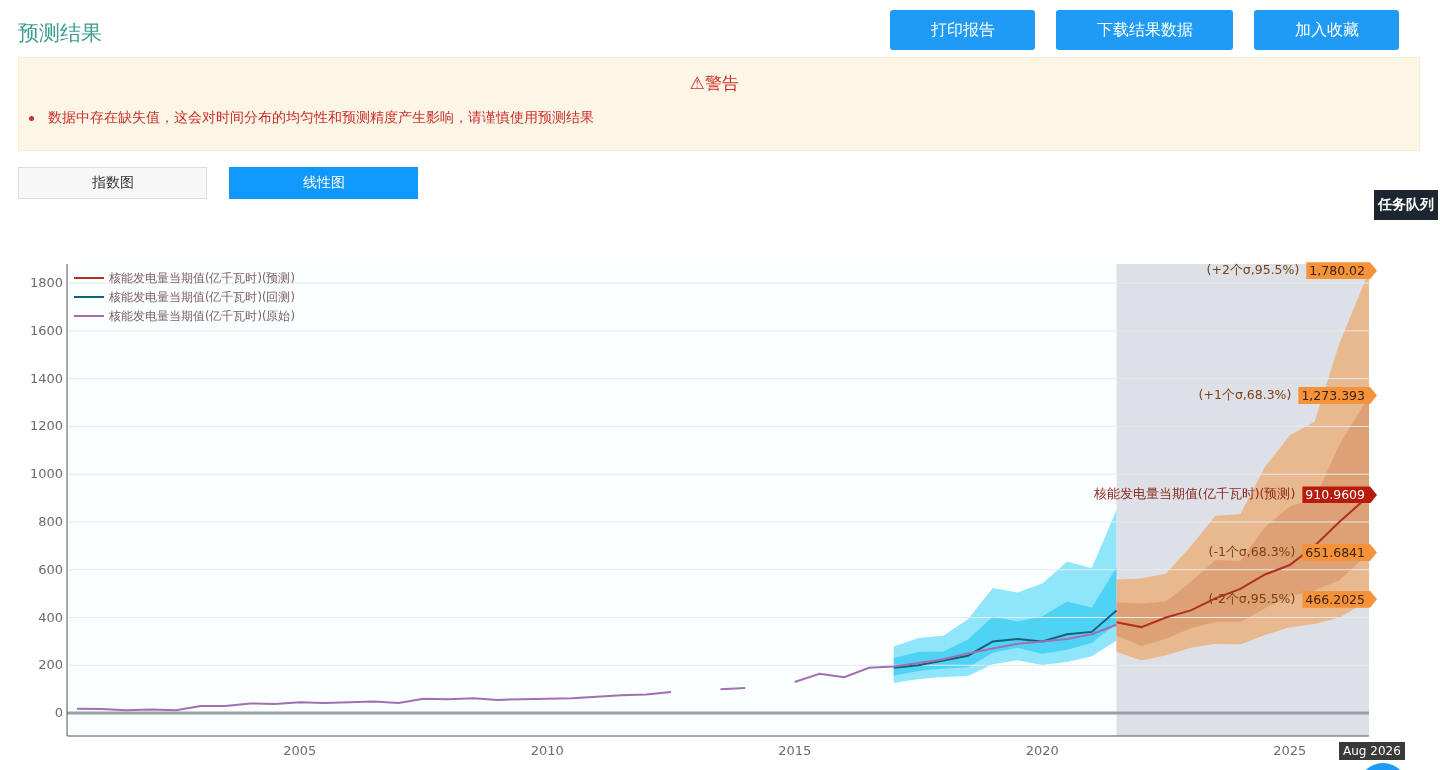  I want to click on warning-message: 数据中存在缺失值，这会对时间分布的均匀性和预测精度产生影响，请谨慎使用预测结果, so click(714, 118).